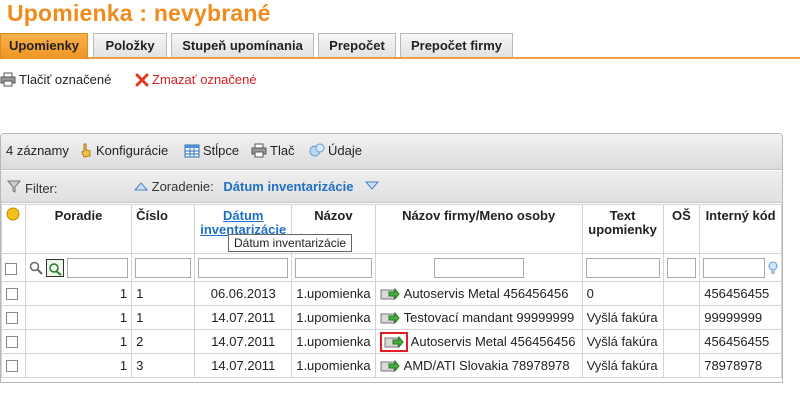 The image size is (800, 407). I want to click on filter-nazov-cell, so click(333, 267).